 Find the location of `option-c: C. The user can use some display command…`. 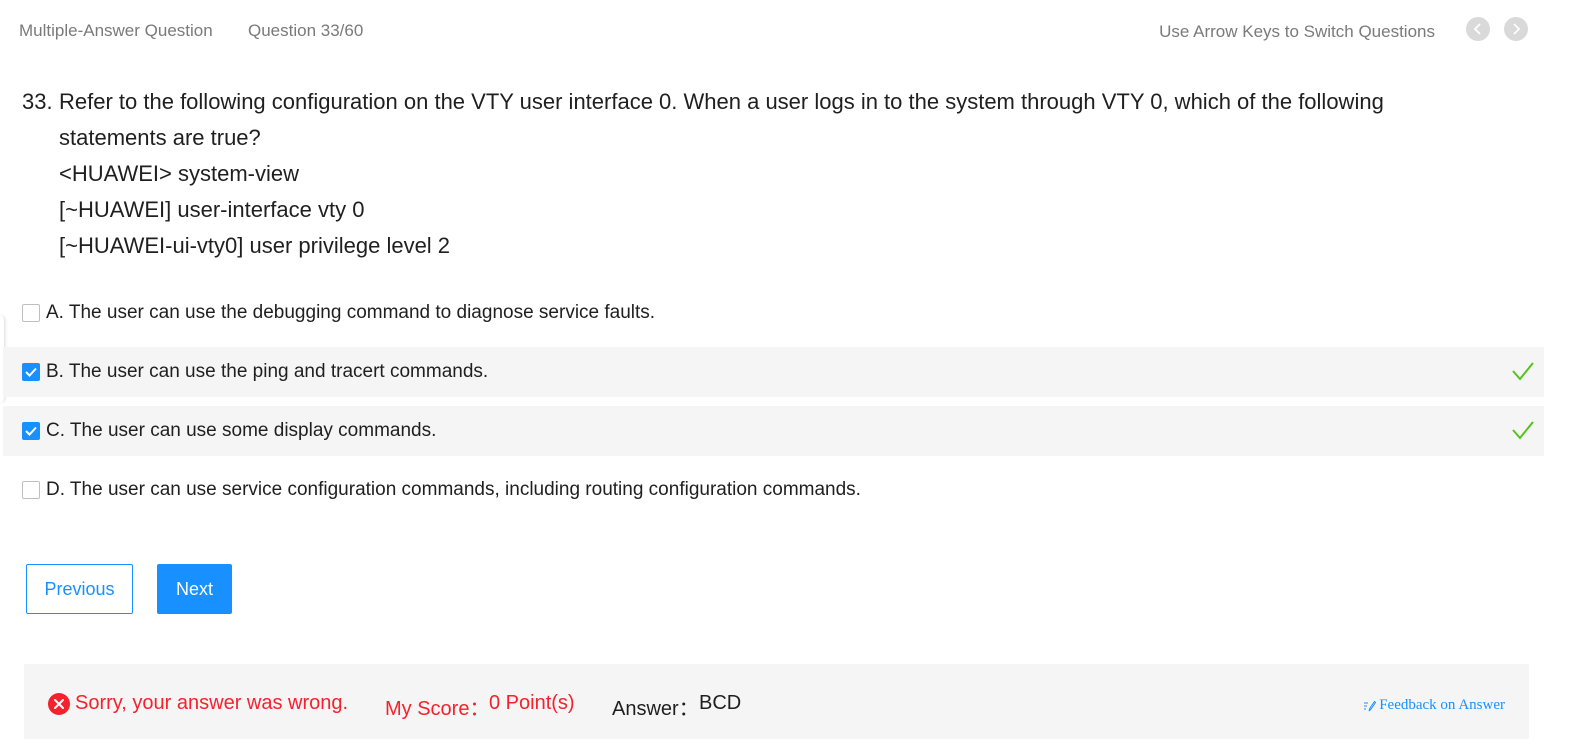

option-c: C. The user can use some display command… is located at coordinates (773, 431).